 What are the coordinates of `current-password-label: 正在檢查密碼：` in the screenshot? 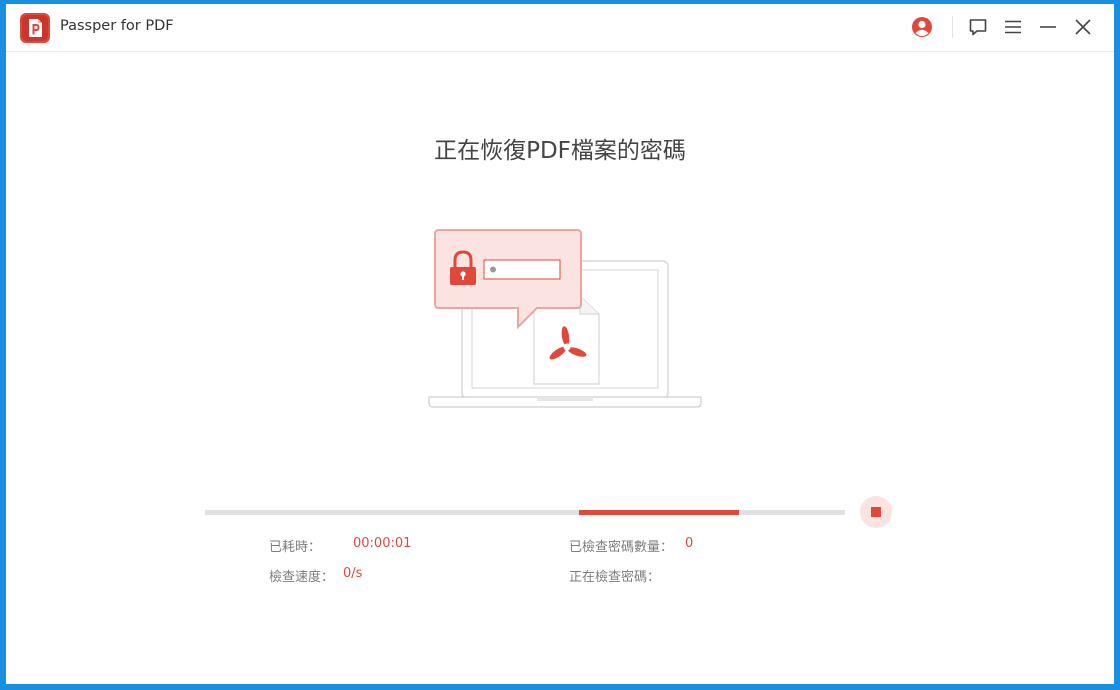 It's located at (615, 577).